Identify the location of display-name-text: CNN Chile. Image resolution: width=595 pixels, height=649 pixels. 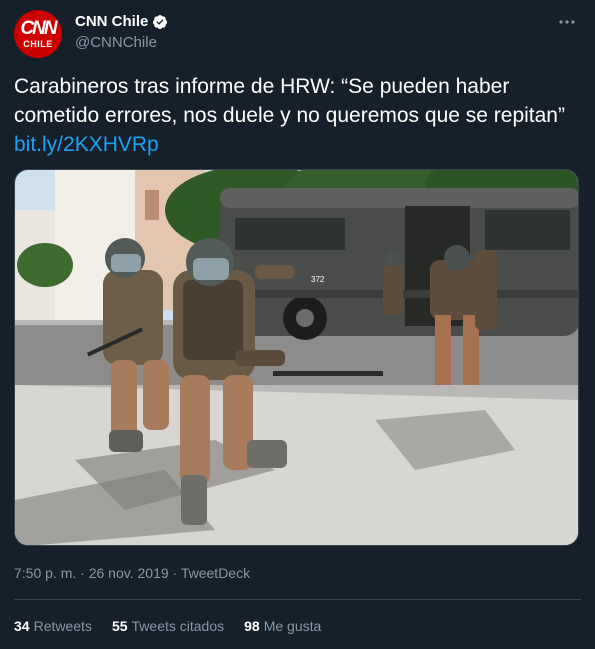
(112, 21).